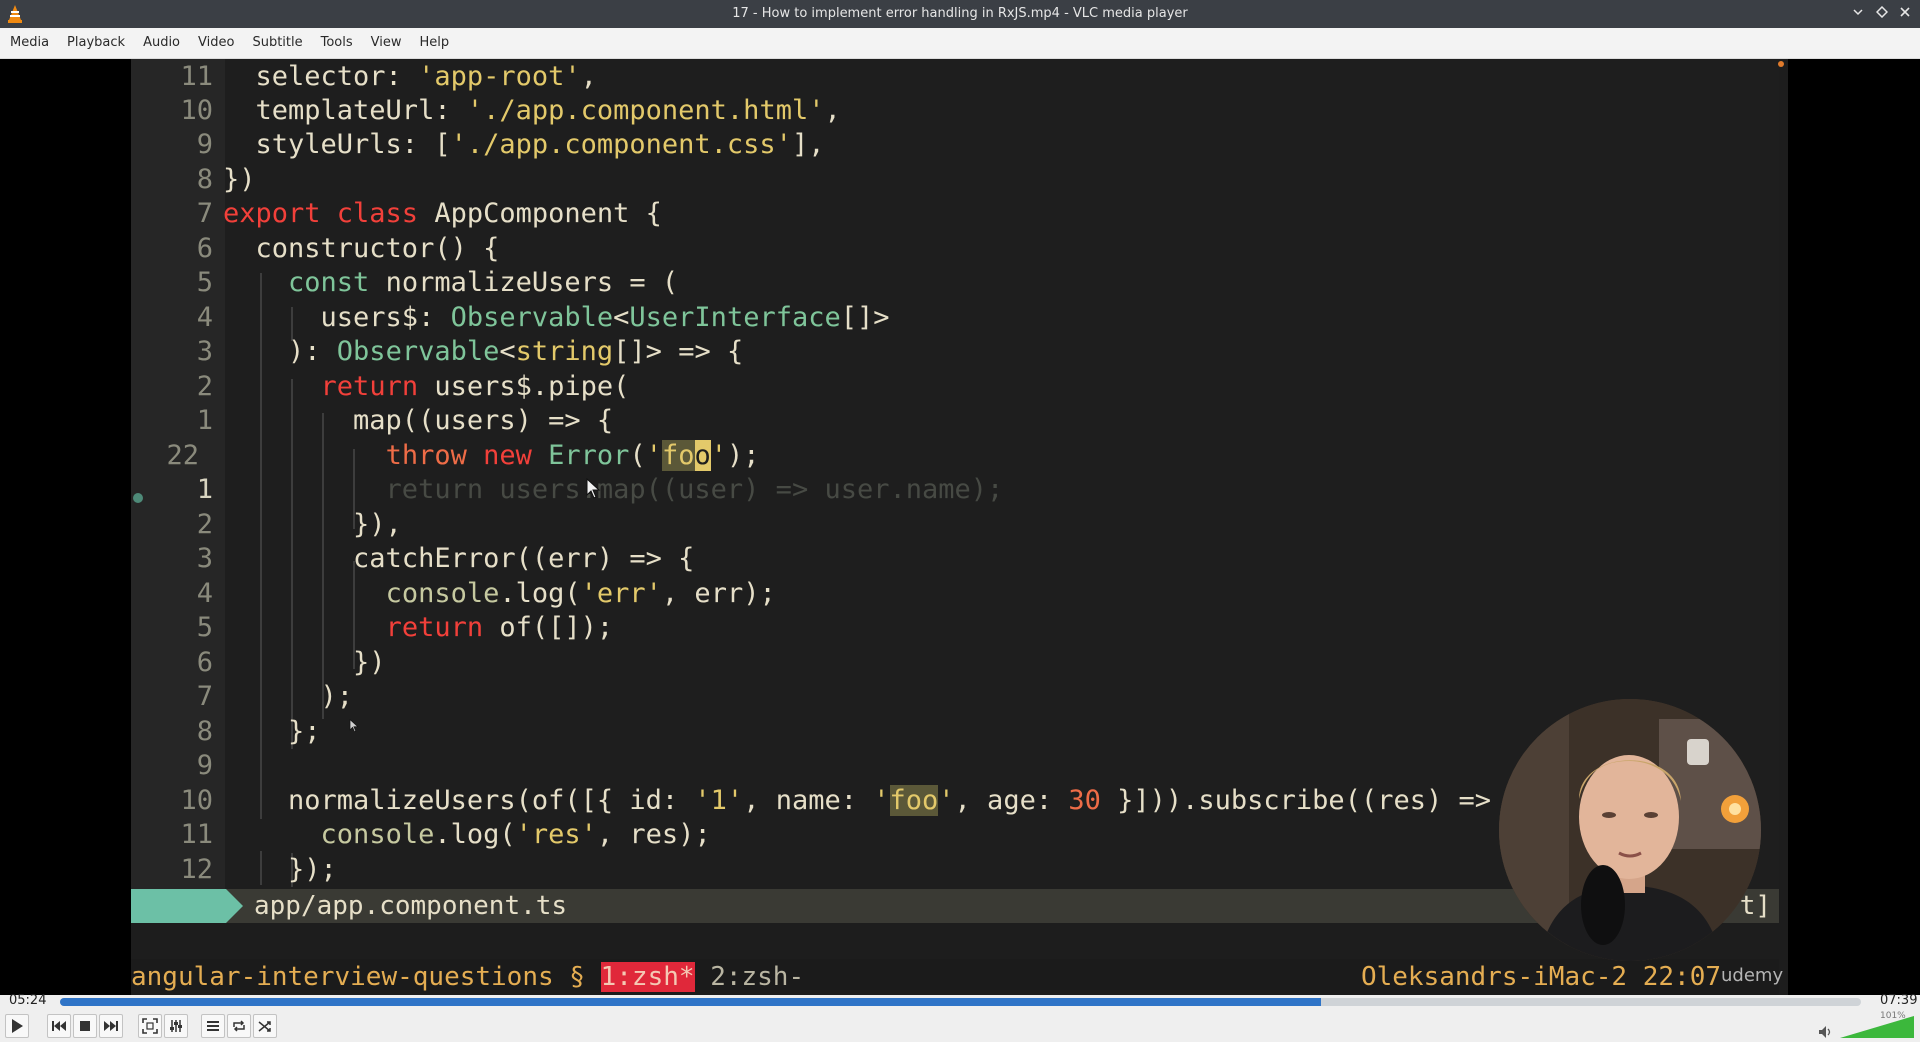  Describe the element at coordinates (216, 43) in the screenshot. I see `menu-video: Video` at that location.